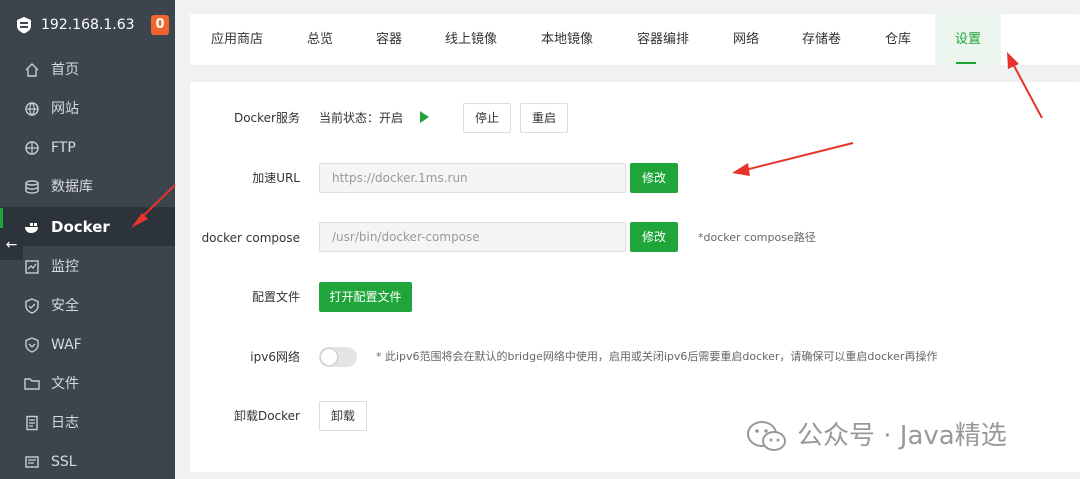 The width and height of the screenshot is (1080, 479). I want to click on arrow-to-mirror-url, so click(793, 159).